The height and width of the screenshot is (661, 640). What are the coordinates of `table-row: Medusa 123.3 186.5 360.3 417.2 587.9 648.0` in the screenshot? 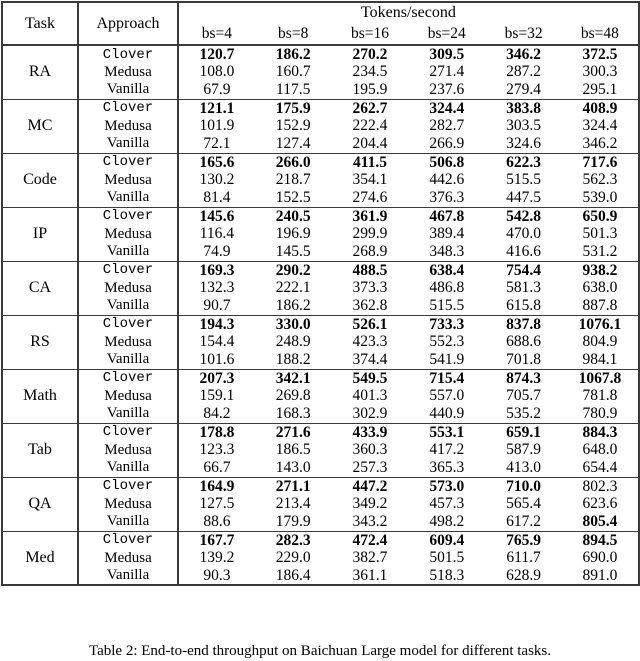 It's located at (320, 450).